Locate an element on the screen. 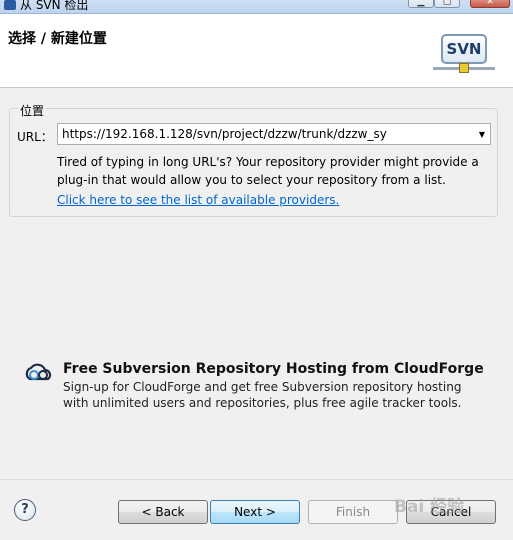 The width and height of the screenshot is (513, 540). svn-logo-icon: SVN is located at coordinates (464, 53).